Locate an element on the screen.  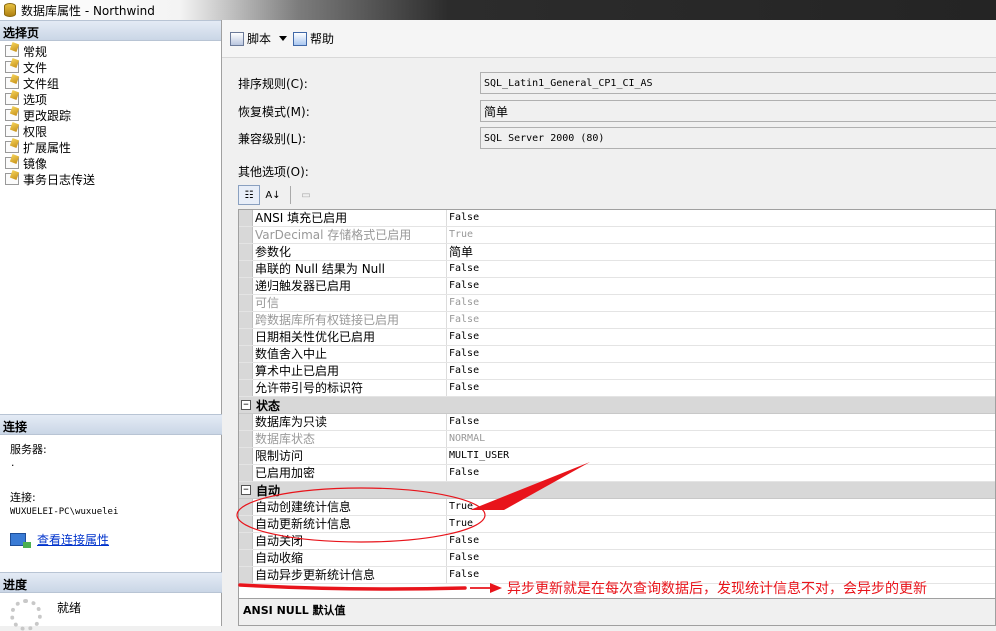
connection-header: 连接 is located at coordinates (111, 424).